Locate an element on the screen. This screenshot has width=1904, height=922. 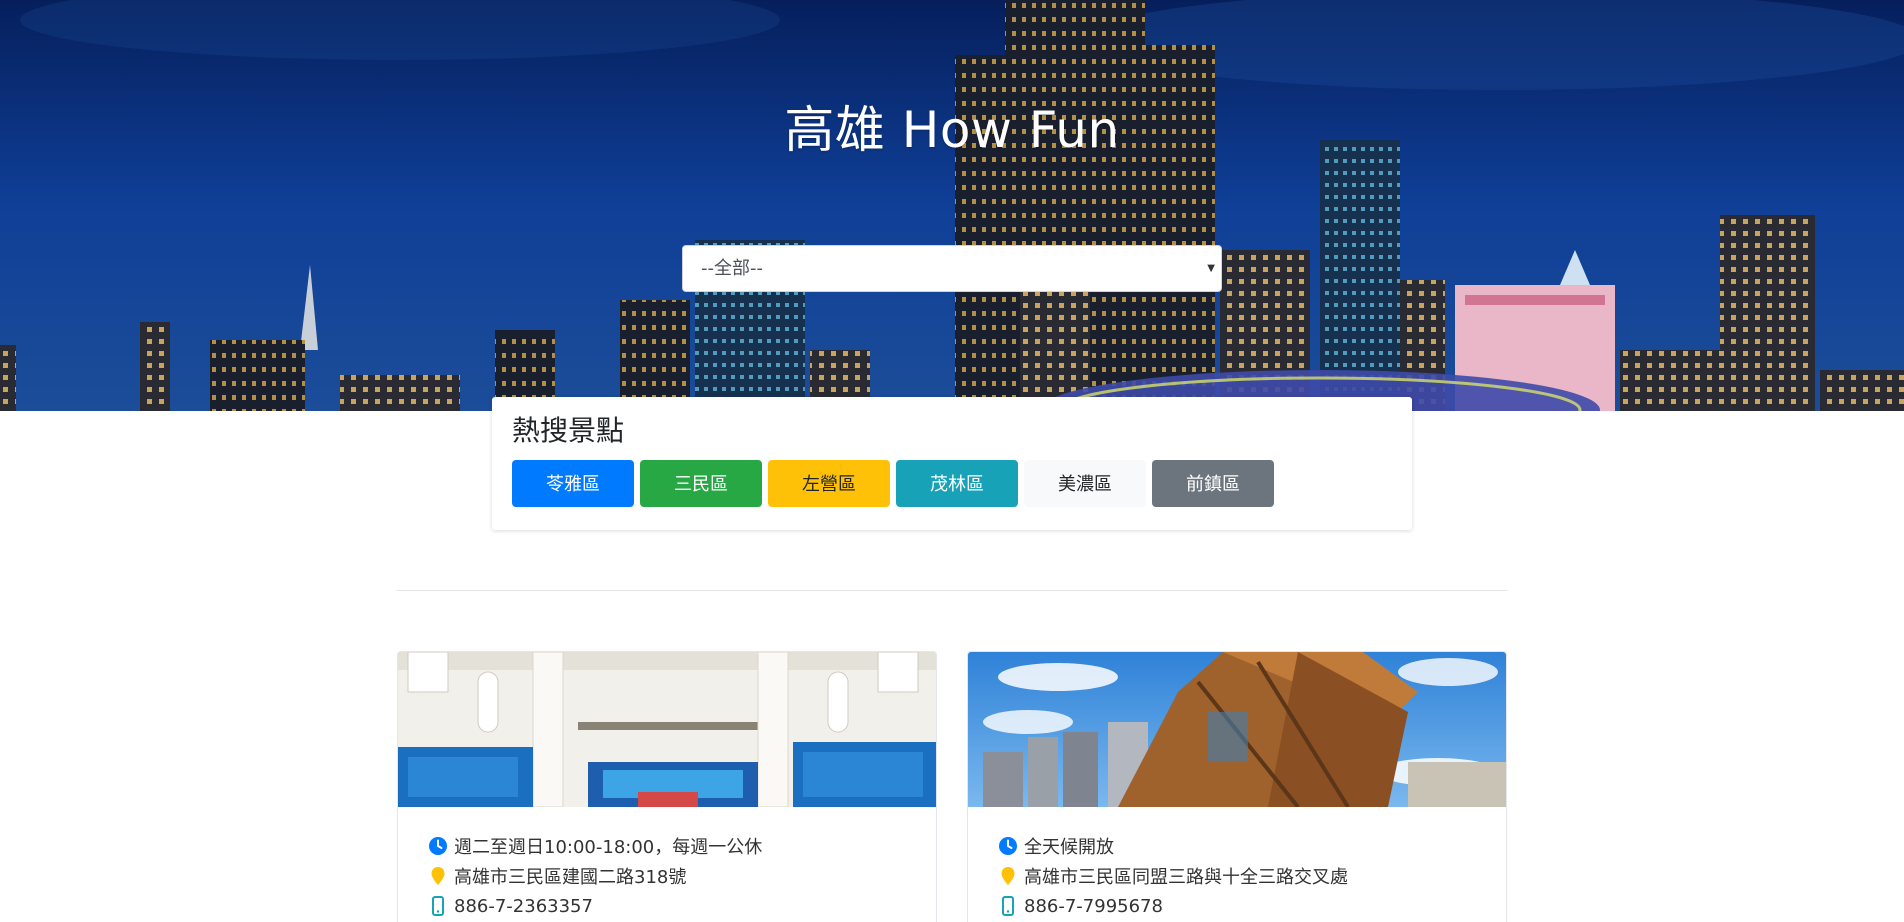
attraction-phone: 886-7-2363357 is located at coordinates (667, 906).